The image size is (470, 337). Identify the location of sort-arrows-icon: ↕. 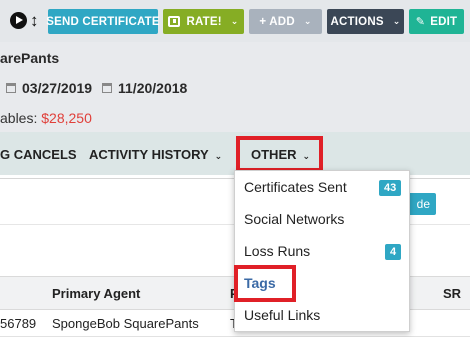
(35, 21).